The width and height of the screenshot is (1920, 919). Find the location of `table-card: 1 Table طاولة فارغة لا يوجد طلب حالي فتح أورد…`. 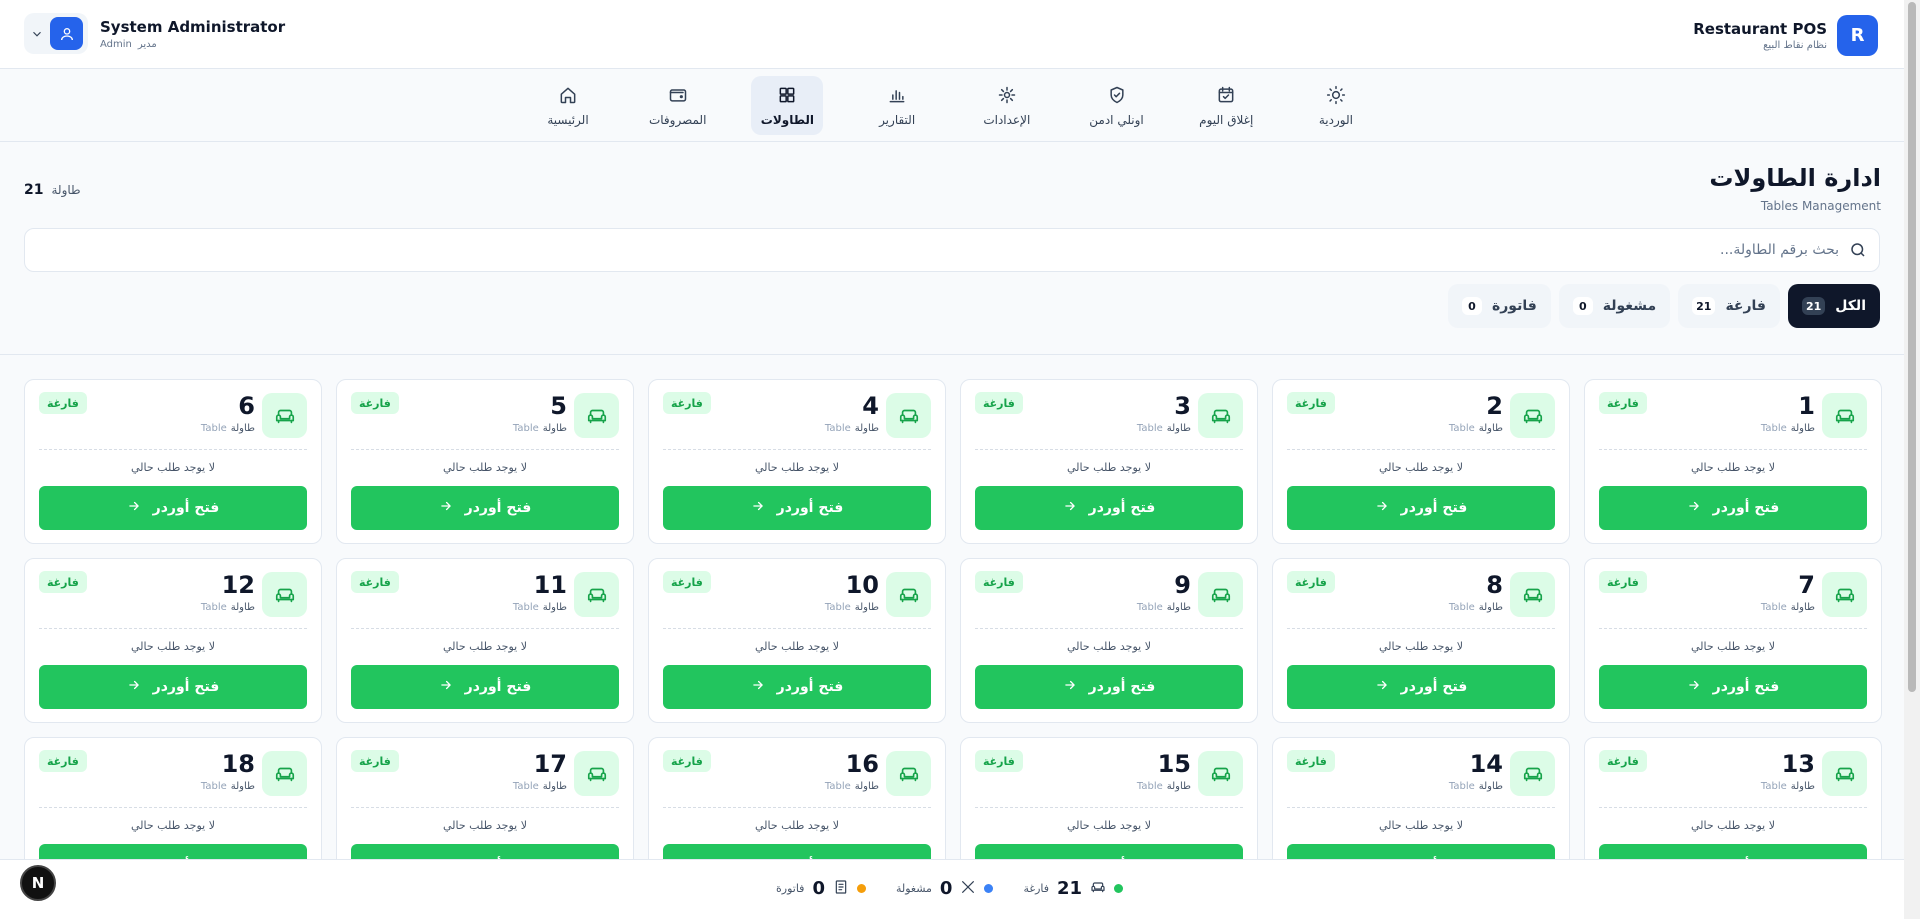

table-card: 1 Table طاولة فارغة لا يوجد طلب حالي فتح أورد… is located at coordinates (1733, 461).